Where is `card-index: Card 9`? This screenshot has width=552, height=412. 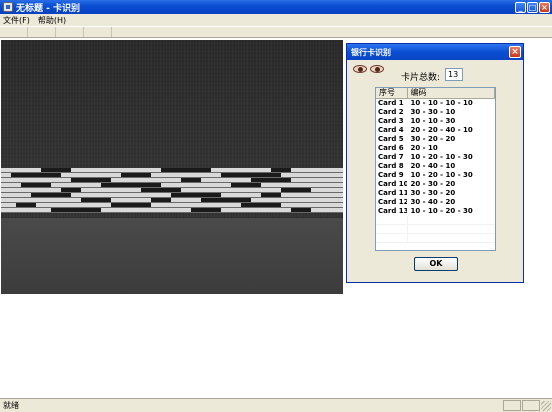
card-index: Card 9 is located at coordinates (391, 175).